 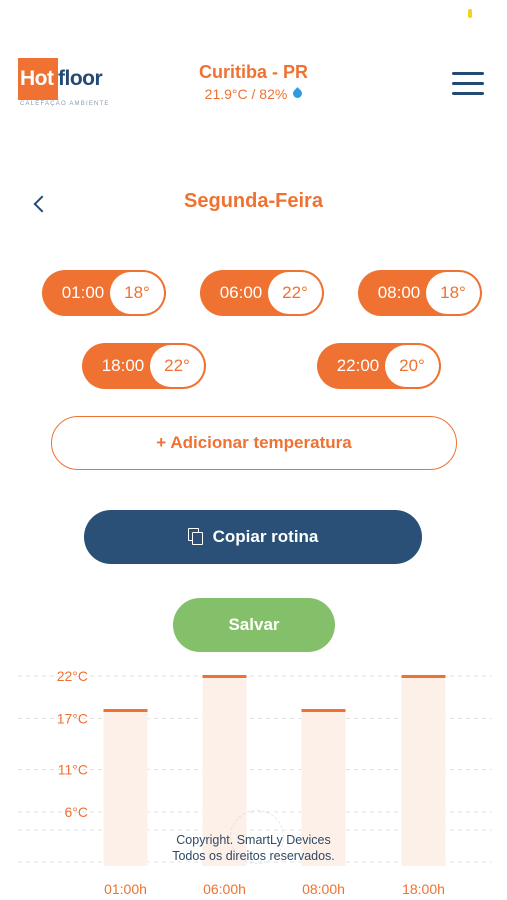 What do you see at coordinates (254, 625) in the screenshot?
I see `save-button: Salvar` at bounding box center [254, 625].